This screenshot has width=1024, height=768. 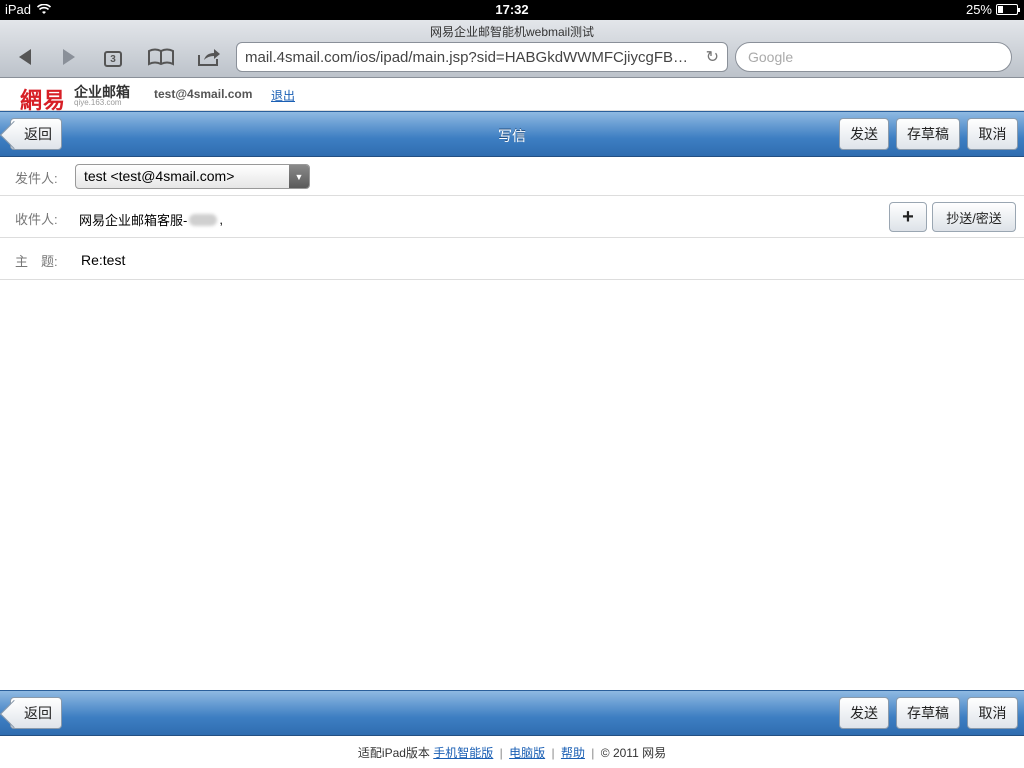 I want to click on from-value: test <test@4smail.com>, so click(x=159, y=176).